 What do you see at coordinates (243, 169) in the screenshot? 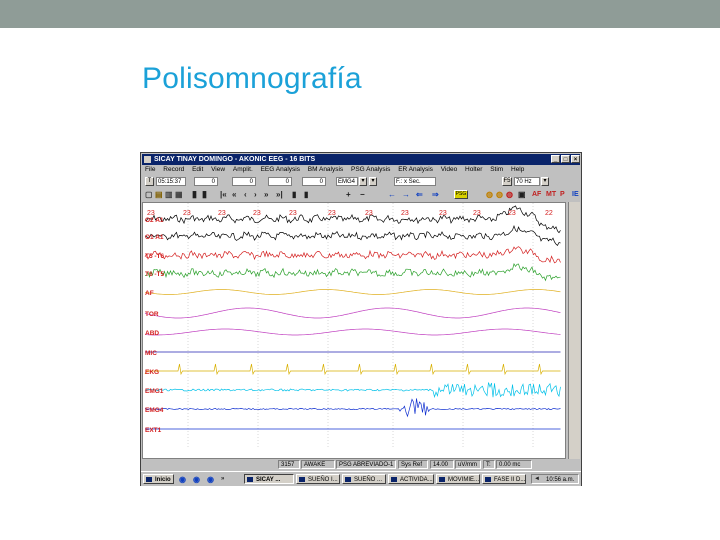
I see `menu-amplit: Amplit.` at bounding box center [243, 169].